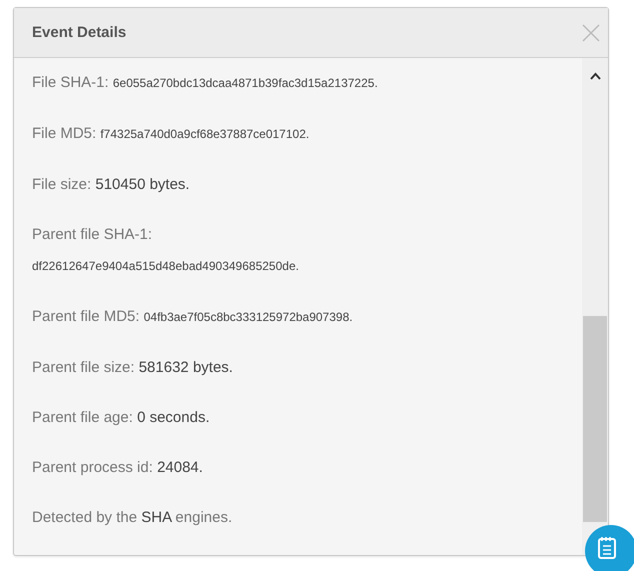 The width and height of the screenshot is (634, 571). I want to click on detail-line: File SHA-1: 6e055a270bdc13dcaa4871b39fac3d15a2137225., so click(205, 83).